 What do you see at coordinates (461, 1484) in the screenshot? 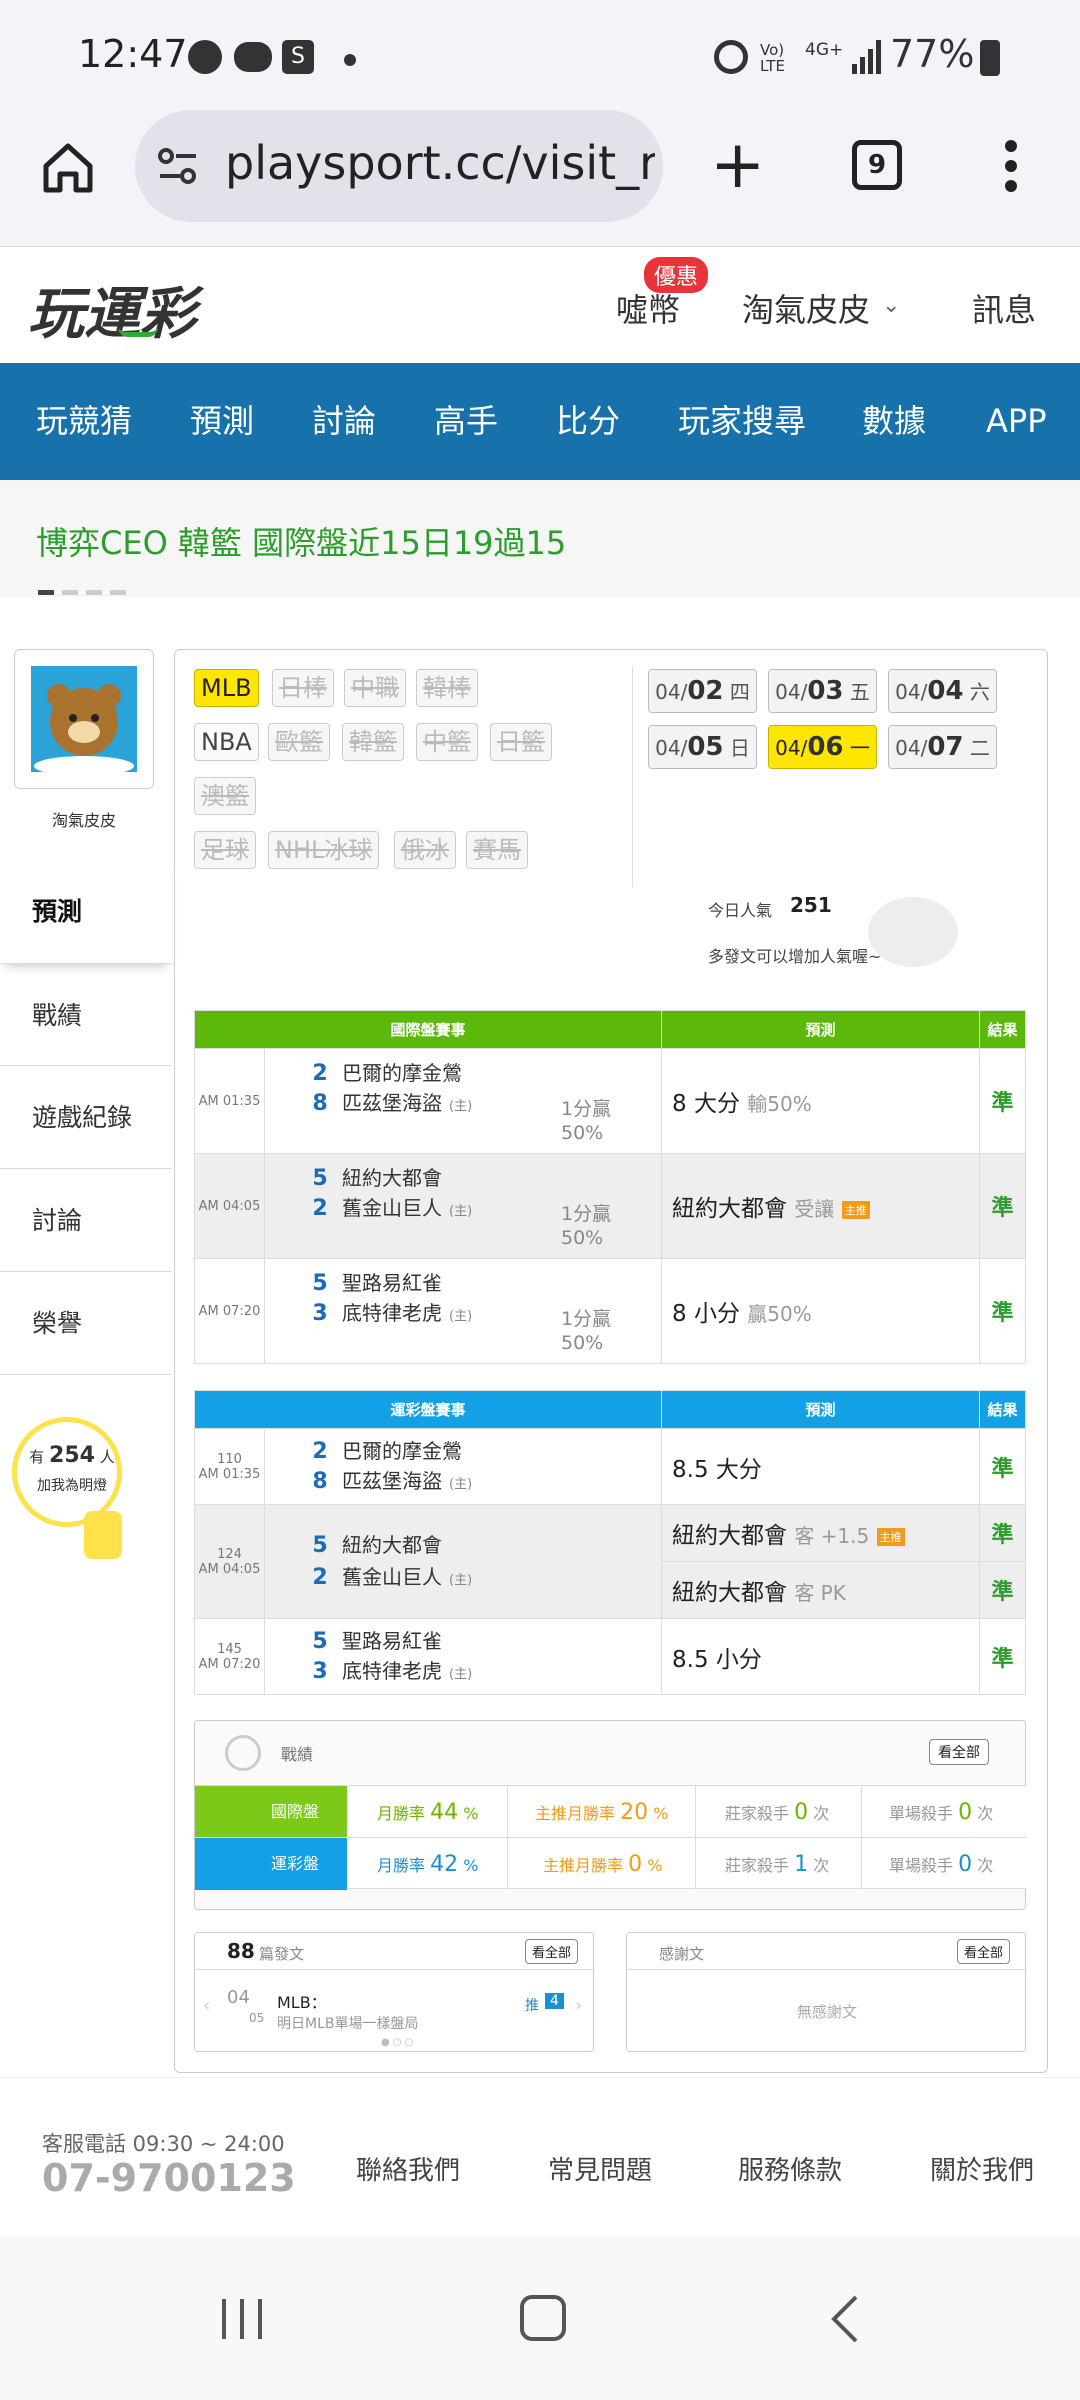
I see `home-label: (主)` at bounding box center [461, 1484].